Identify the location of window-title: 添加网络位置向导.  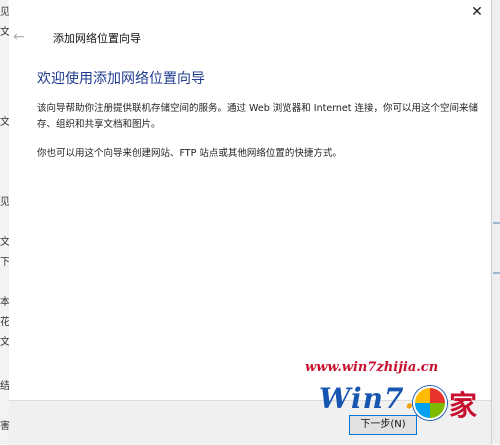
(97, 38).